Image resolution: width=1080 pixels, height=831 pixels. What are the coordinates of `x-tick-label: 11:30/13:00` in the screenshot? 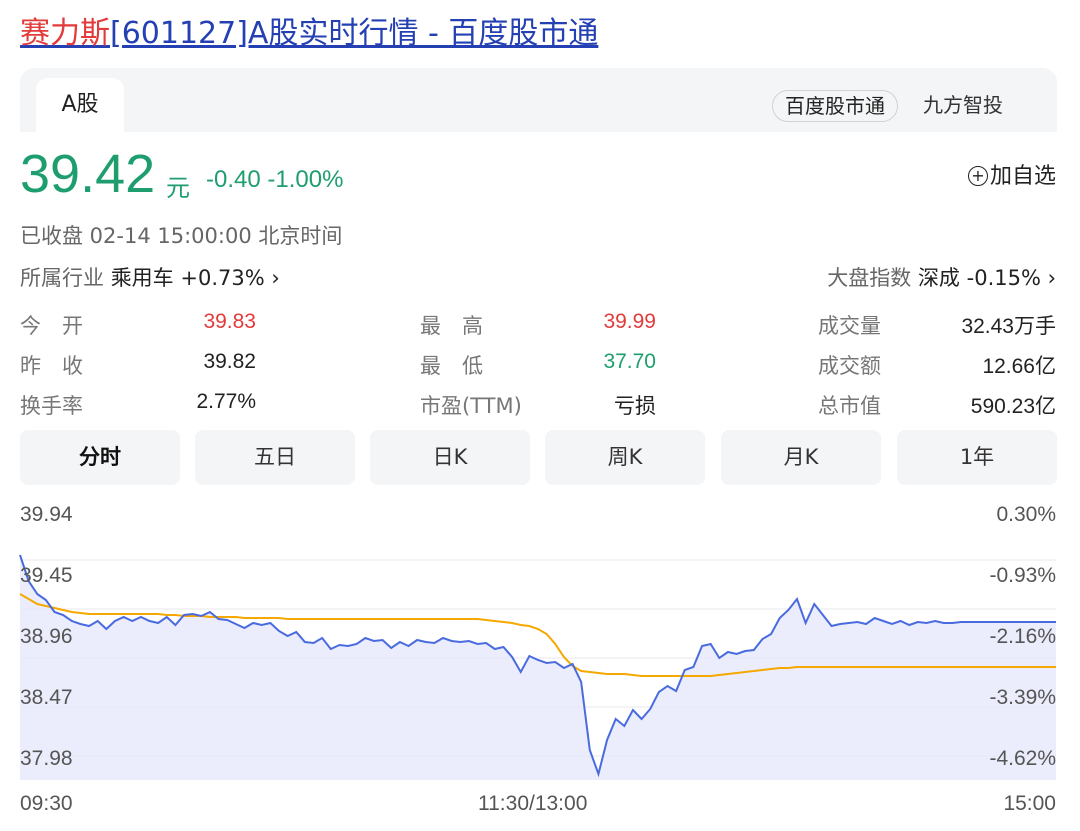 It's located at (533, 803).